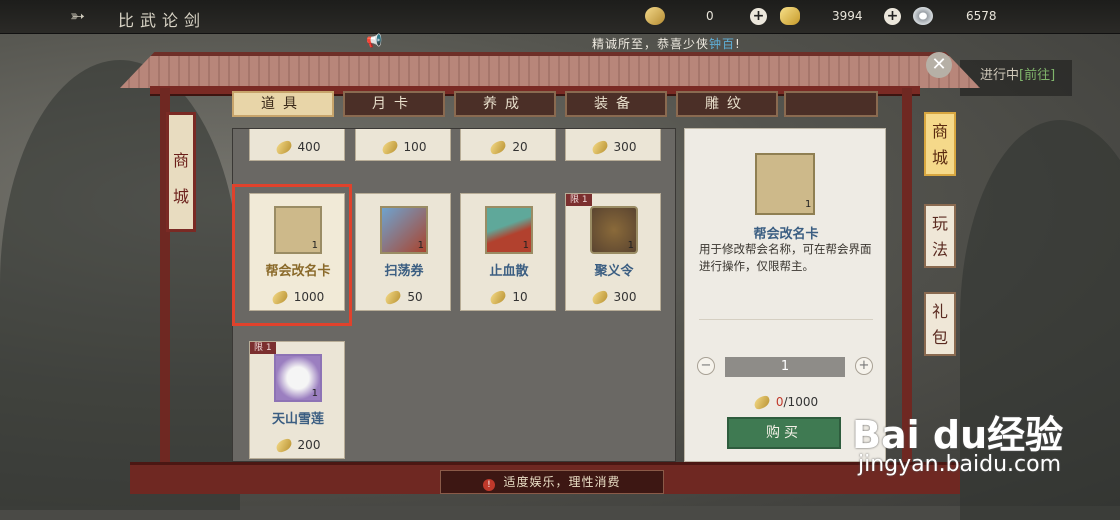  I want to click on item-name: 聚义令, so click(614, 271).